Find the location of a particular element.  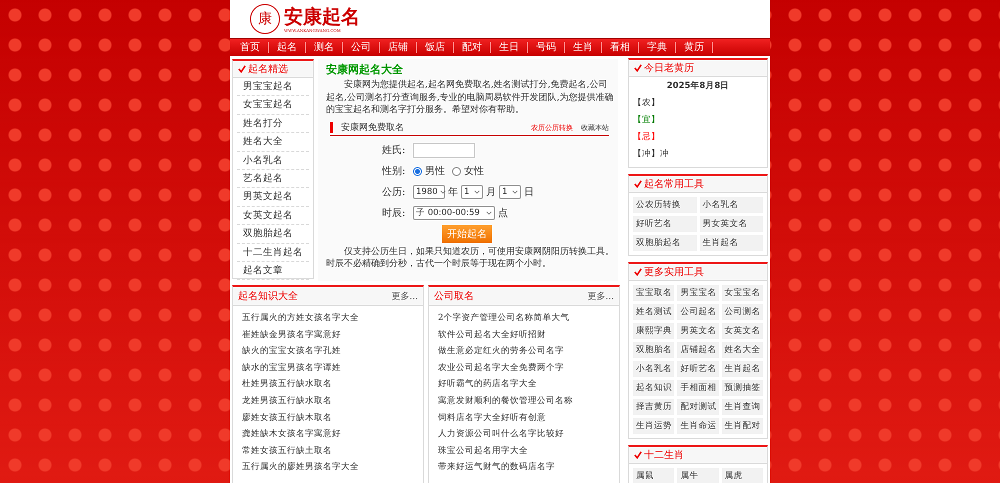

article-link: 饲料店名字大全好听有创意 is located at coordinates (524, 418).